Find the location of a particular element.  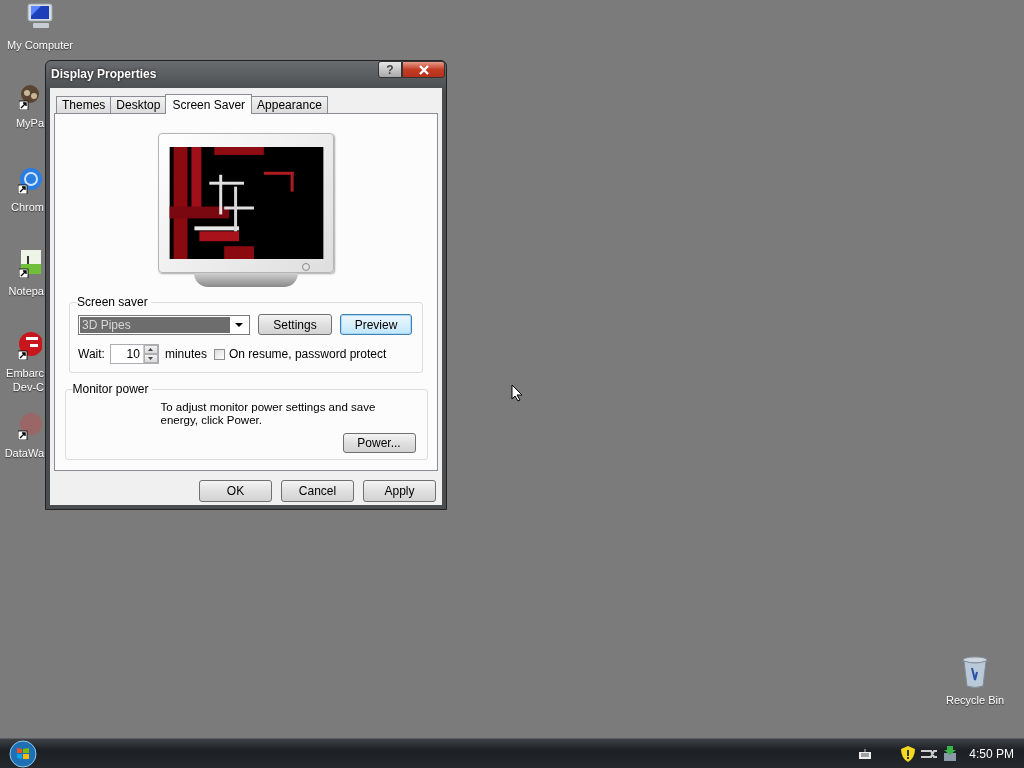

windows-logo-icon is located at coordinates (23, 753).